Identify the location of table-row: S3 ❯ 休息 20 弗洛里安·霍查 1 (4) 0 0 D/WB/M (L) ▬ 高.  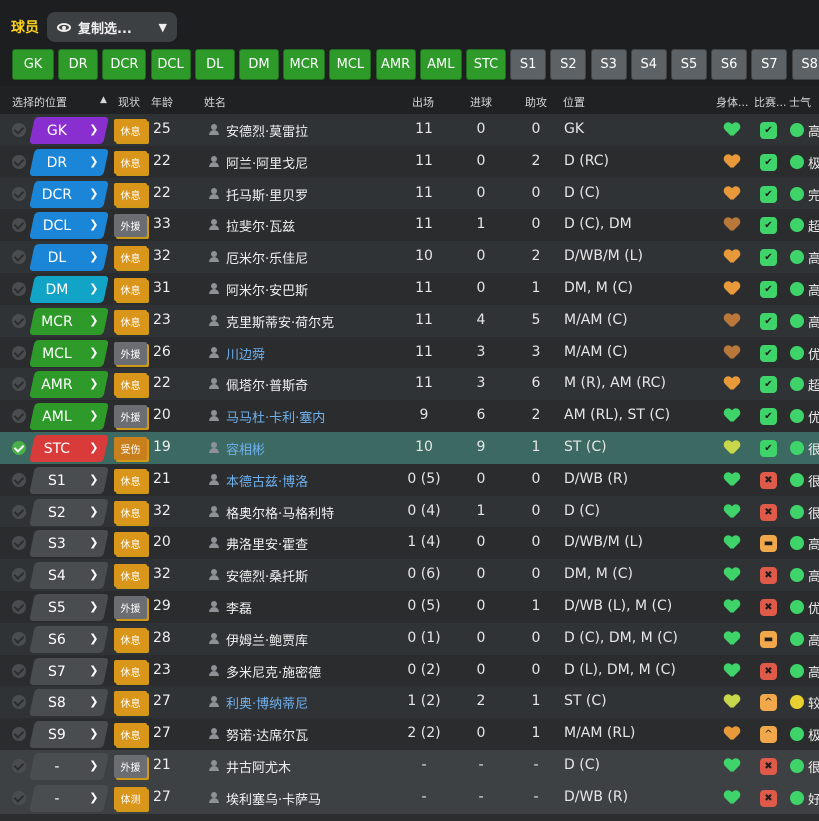
(409, 543).